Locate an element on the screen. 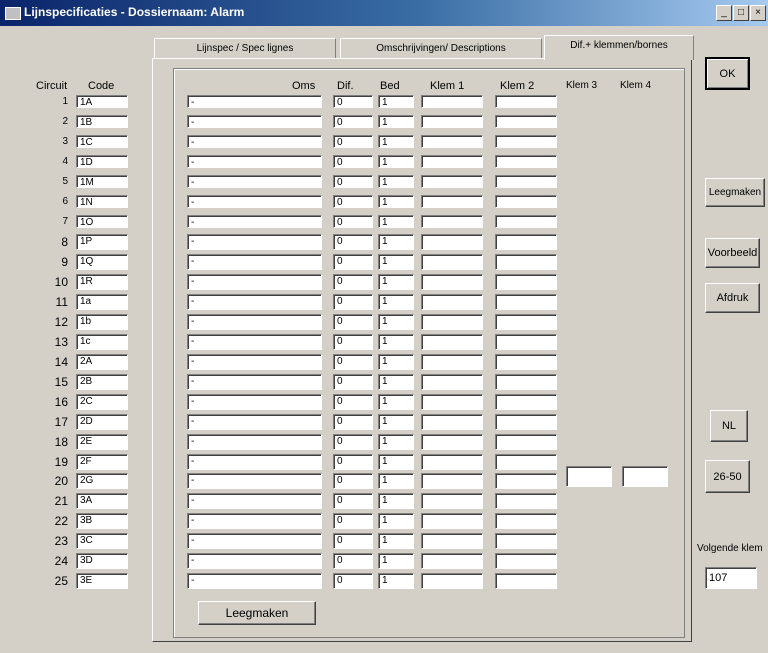 The height and width of the screenshot is (653, 768). code-field: 2E is located at coordinates (102, 442).